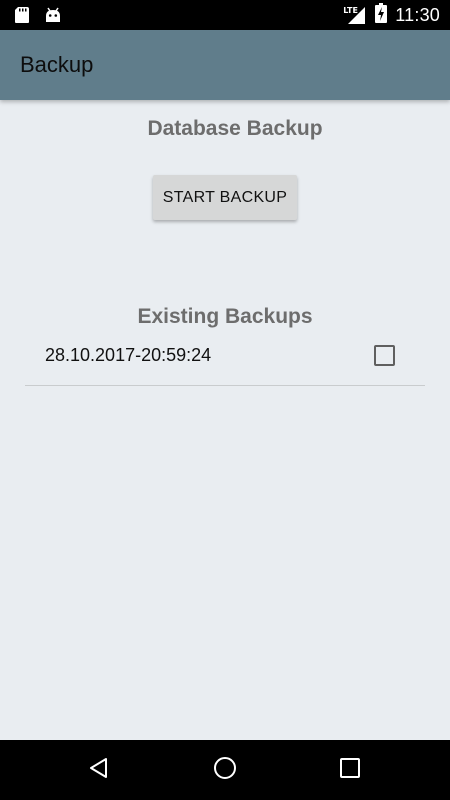 This screenshot has height=800, width=450. Describe the element at coordinates (57, 64) in the screenshot. I see `page-title: Backup` at that location.